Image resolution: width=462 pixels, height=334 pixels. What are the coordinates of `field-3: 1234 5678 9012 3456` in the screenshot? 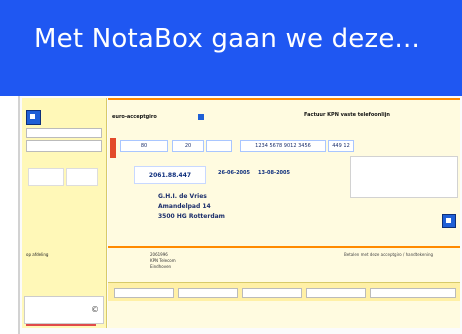 It's located at (283, 146).